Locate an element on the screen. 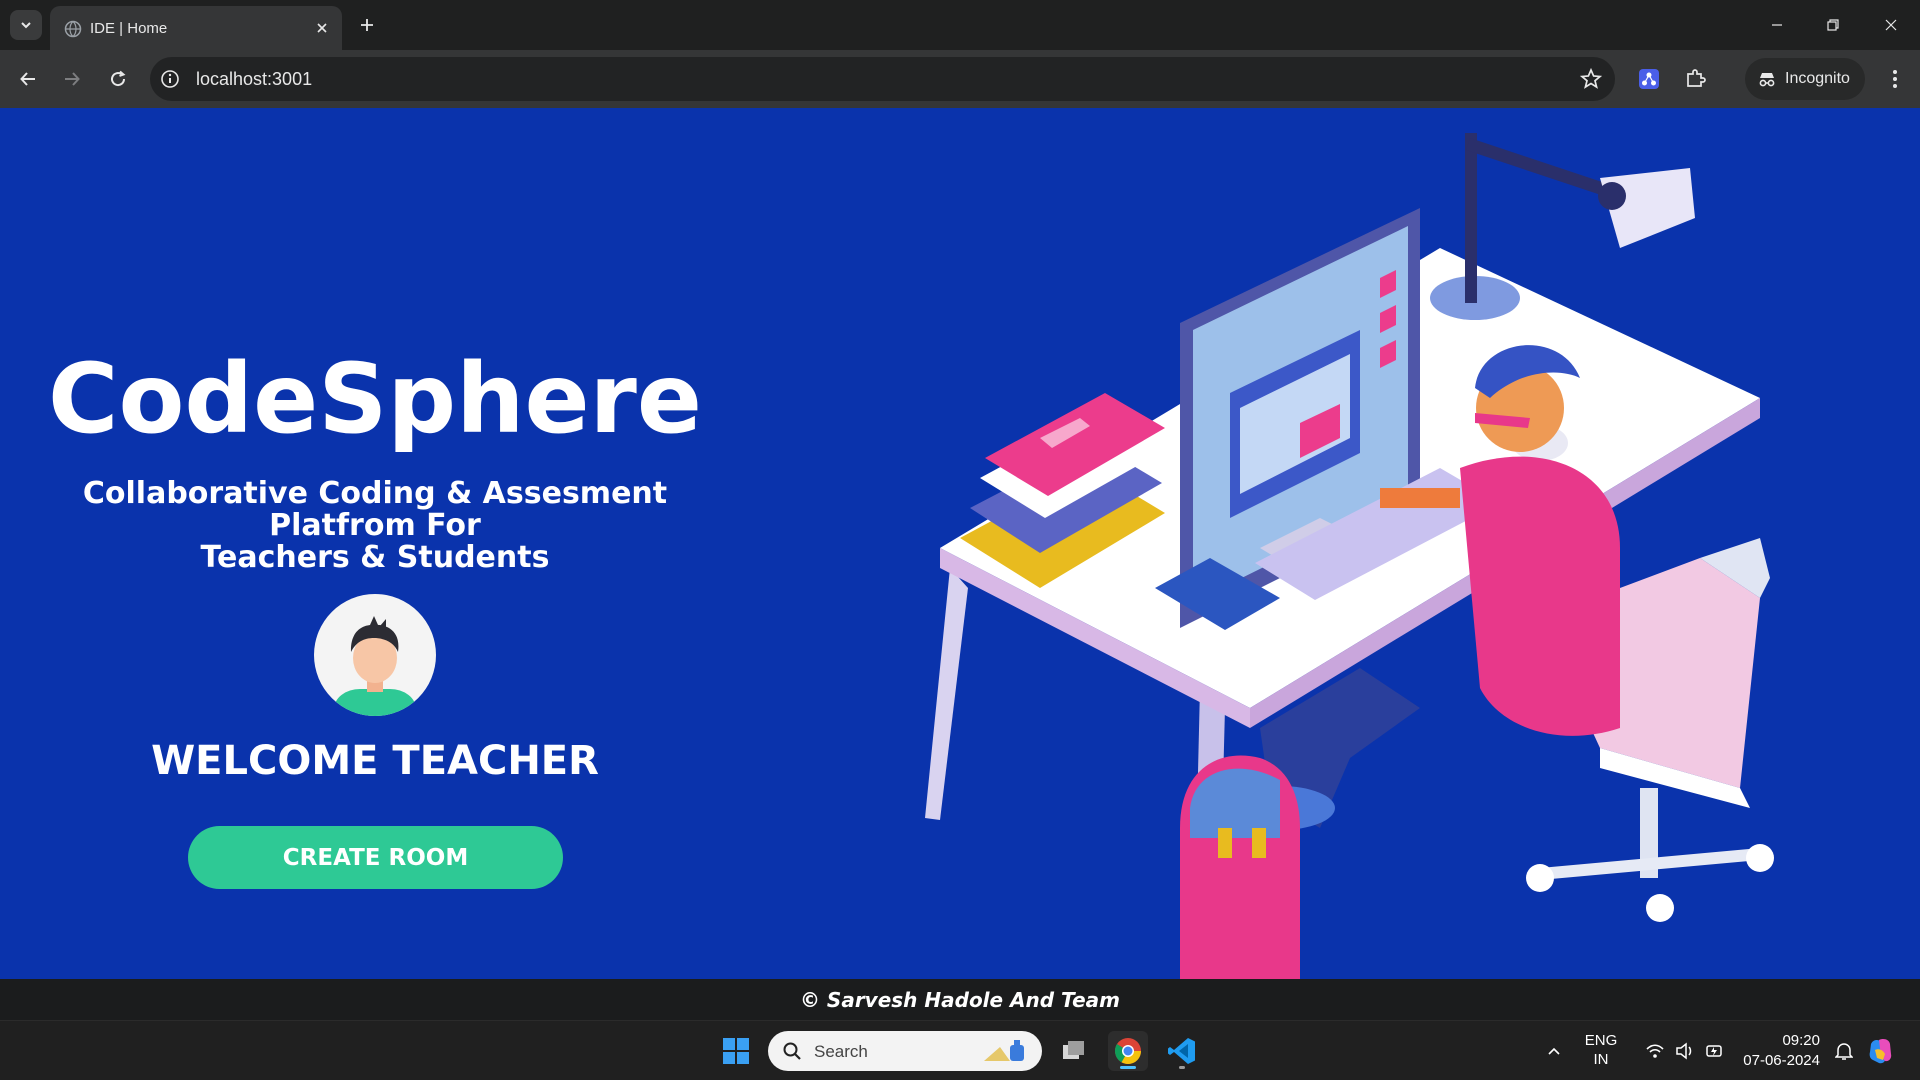  browser-tab-strip: IDE | Home is located at coordinates (960, 25).